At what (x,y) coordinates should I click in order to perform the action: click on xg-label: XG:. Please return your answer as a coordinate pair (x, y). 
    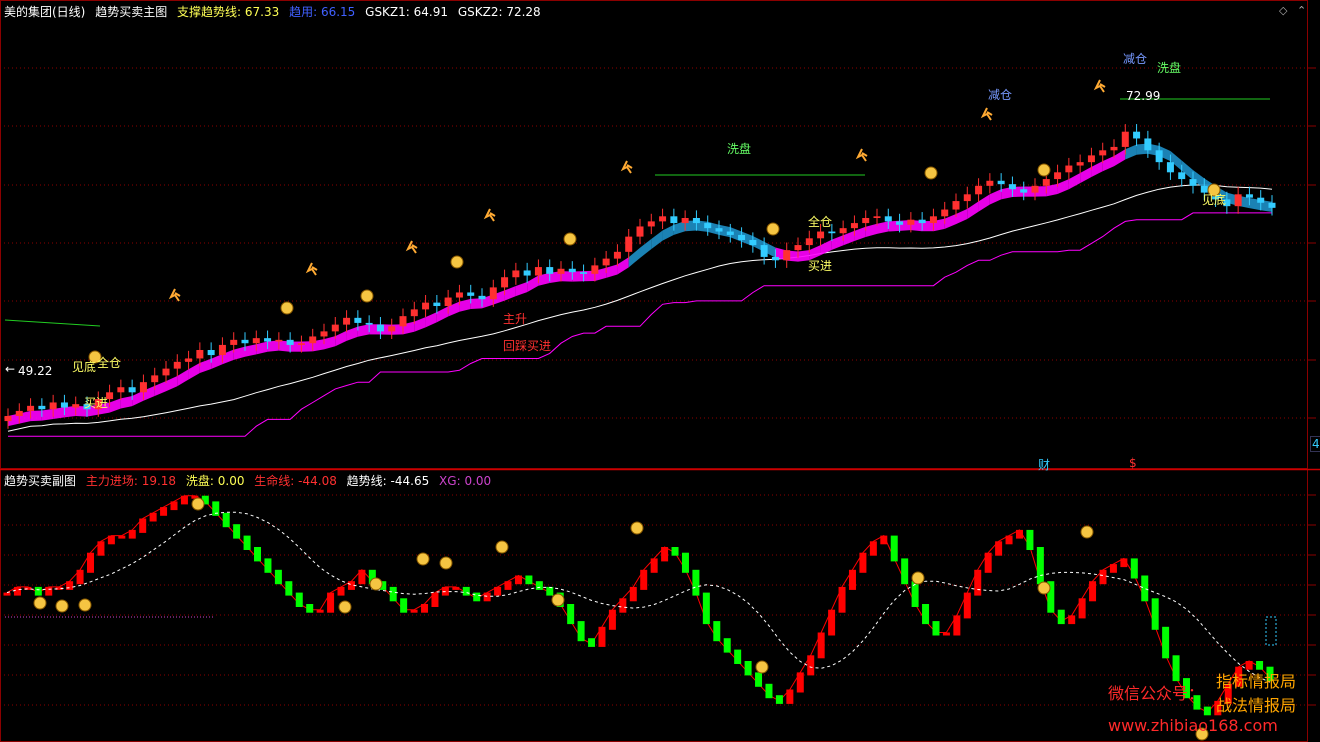
    Looking at the image, I should click on (452, 481).